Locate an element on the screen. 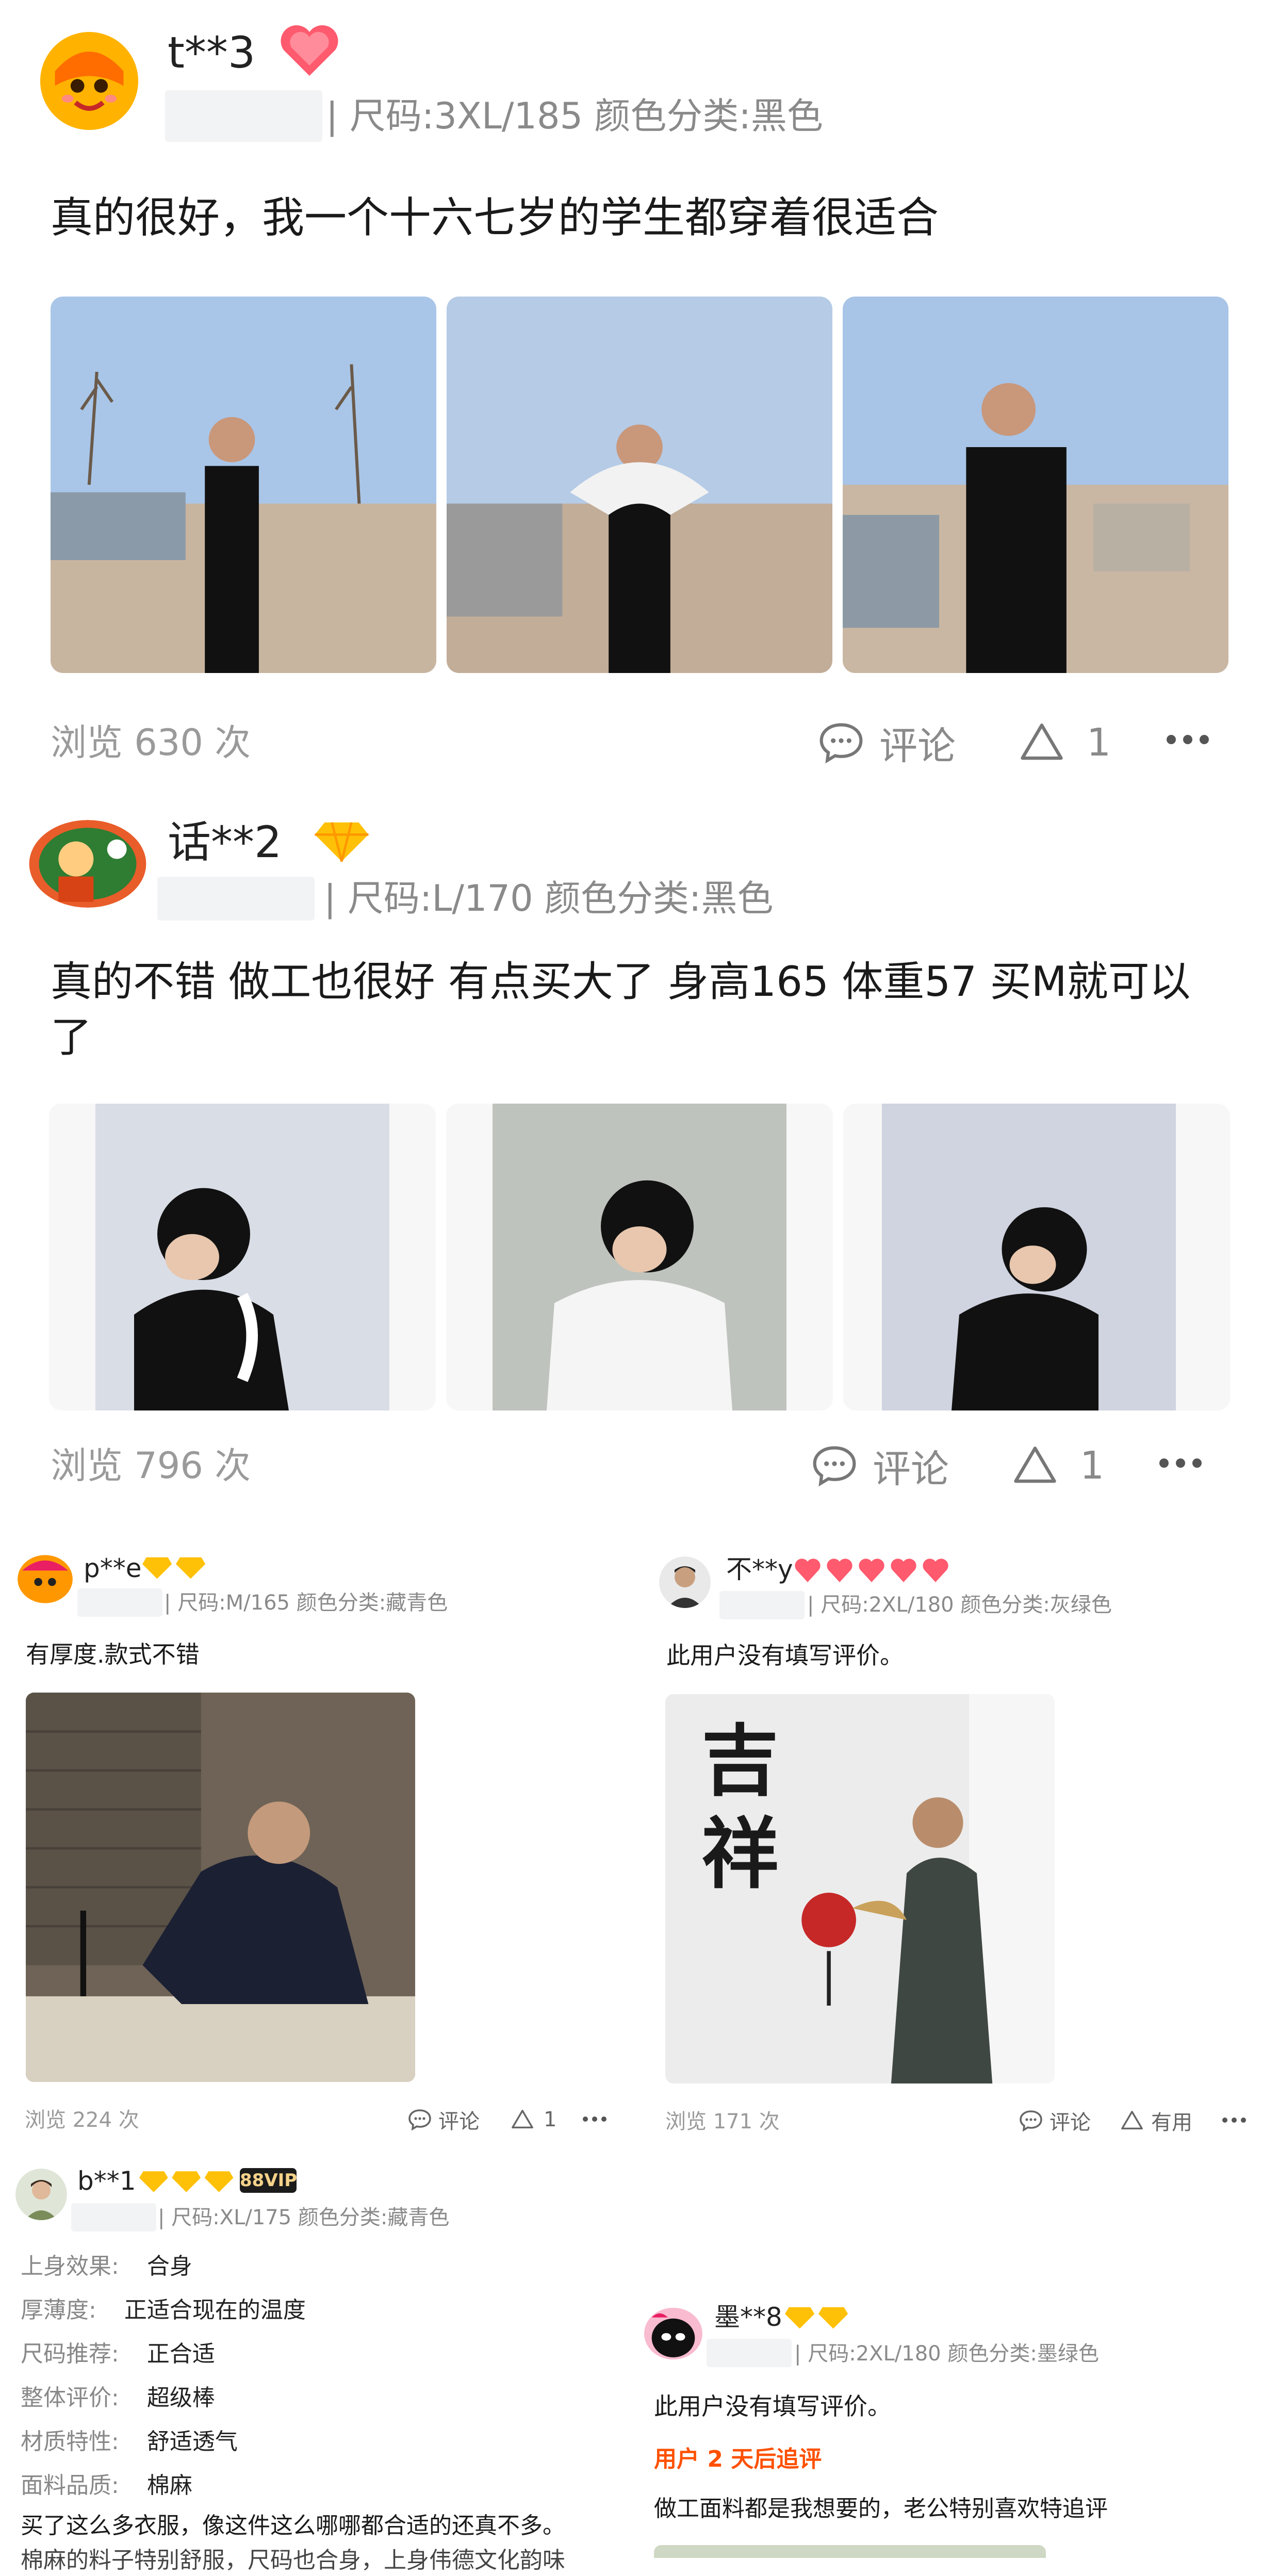 This screenshot has height=2576, width=1279. attribute-value: 棉麻 is located at coordinates (169, 2485).